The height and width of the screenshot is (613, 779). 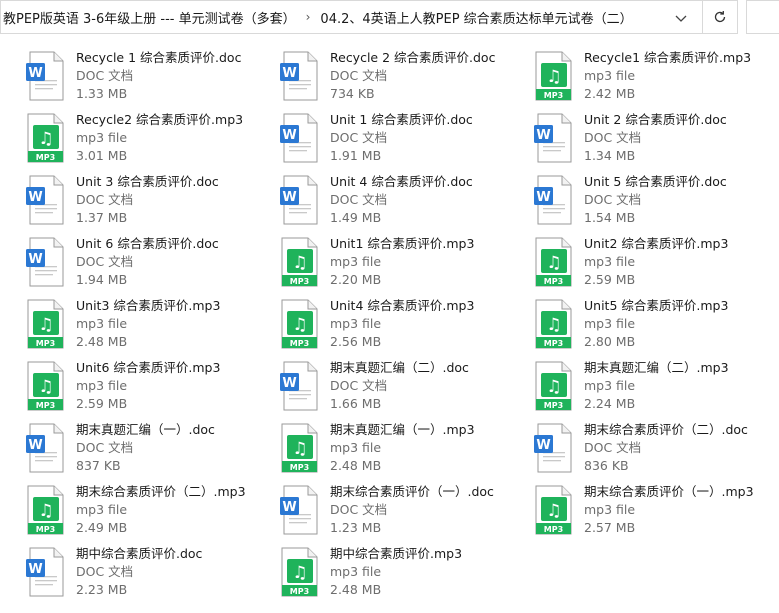 I want to click on file-item: ♫ MP3 Recycle1 综合素质评价.mp3 mp3 file 2.42 MB, so click(x=656, y=80).